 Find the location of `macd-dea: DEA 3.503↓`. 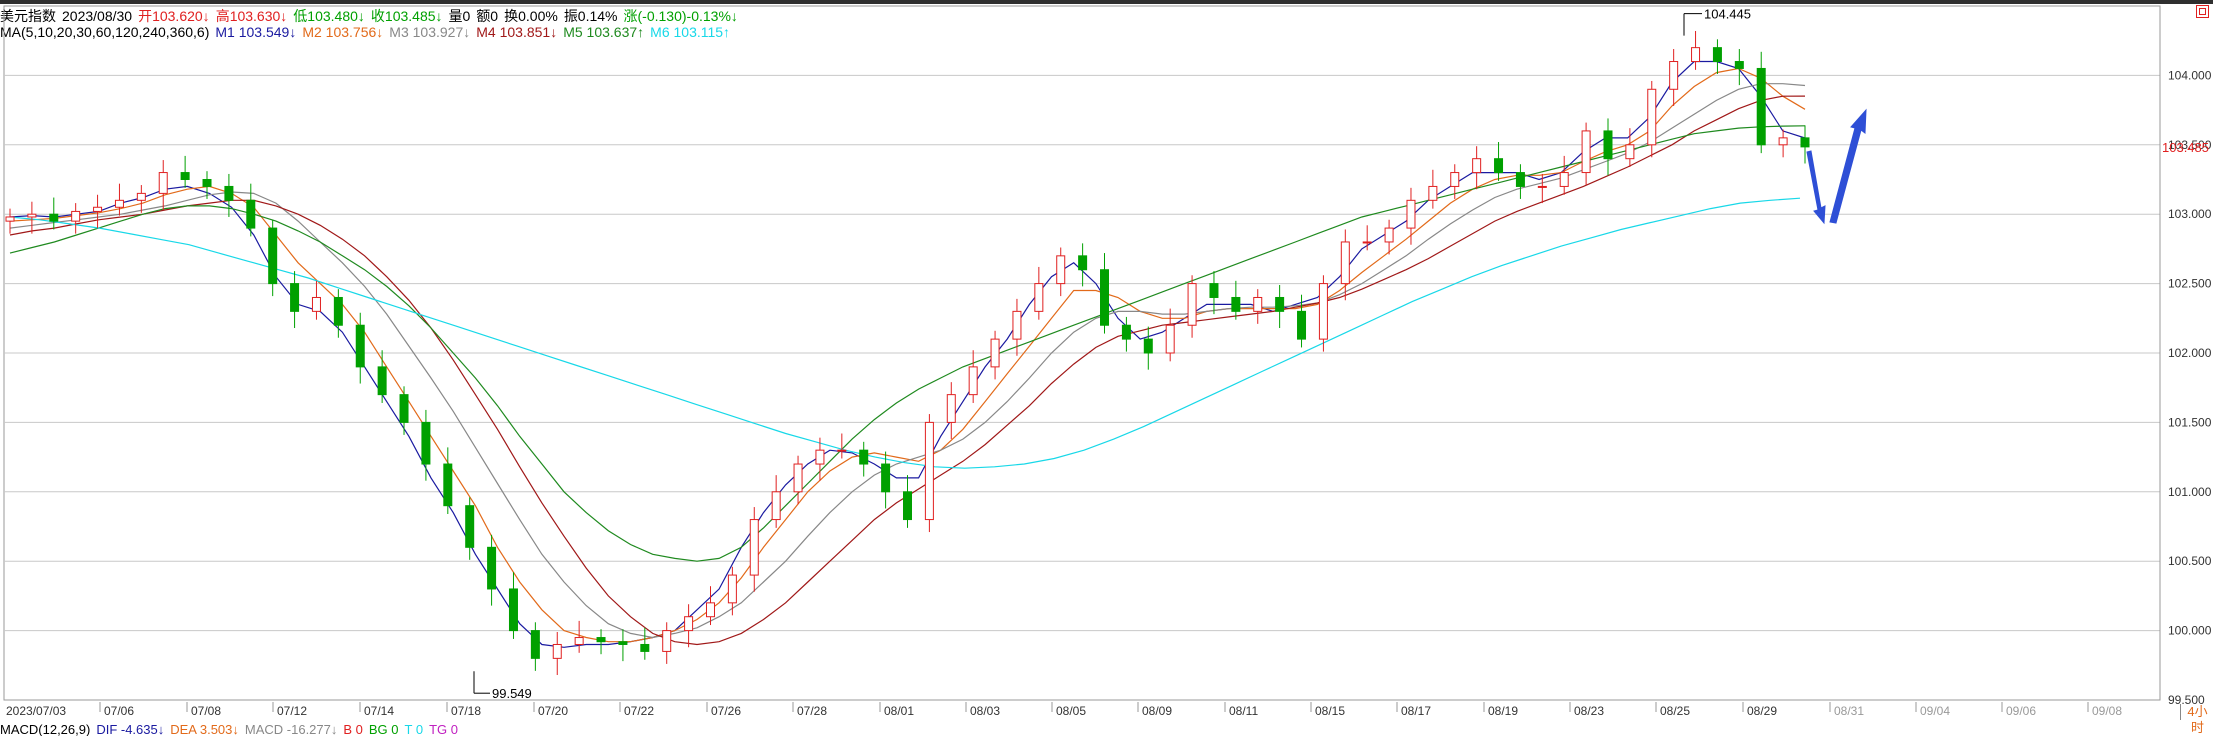

macd-dea: DEA 3.503↓ is located at coordinates (204, 729).